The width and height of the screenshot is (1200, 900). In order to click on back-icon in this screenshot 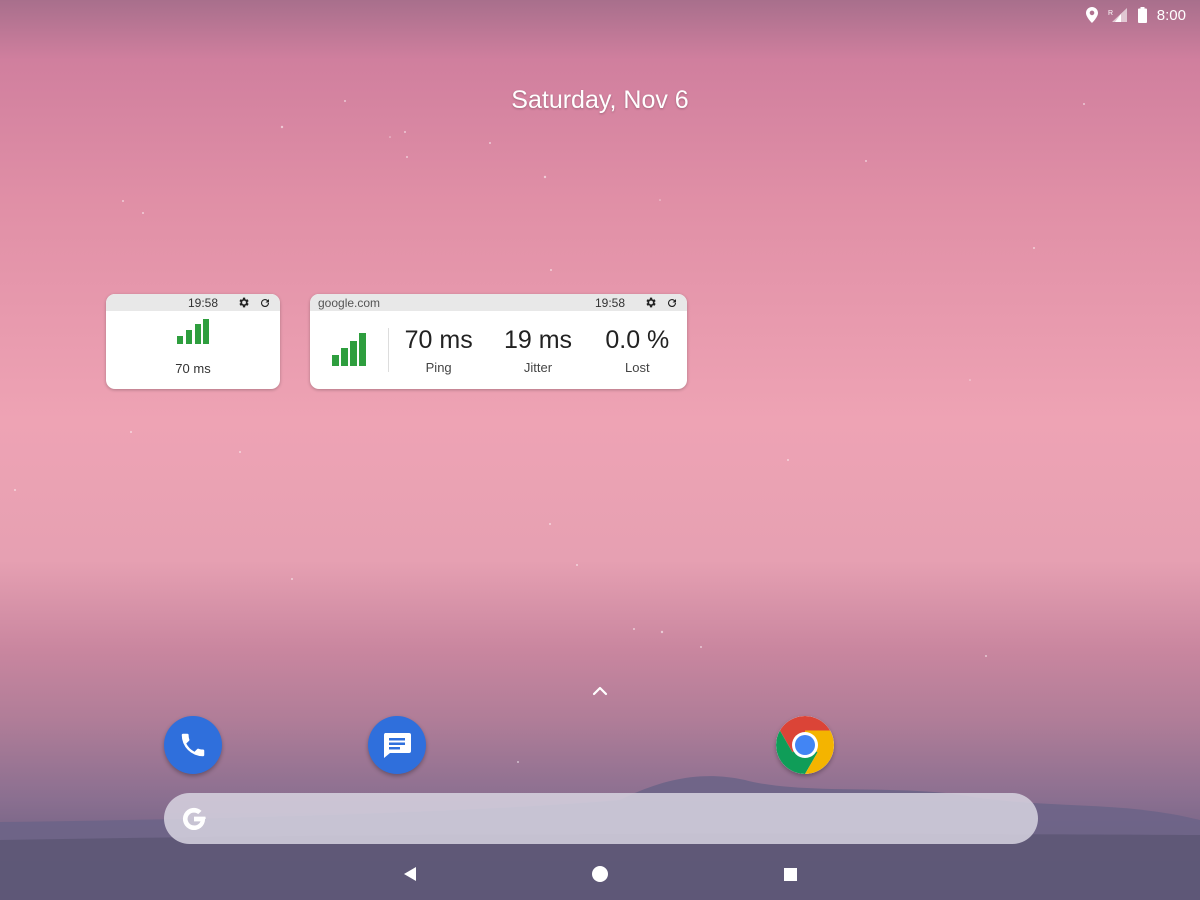, I will do `click(410, 874)`.